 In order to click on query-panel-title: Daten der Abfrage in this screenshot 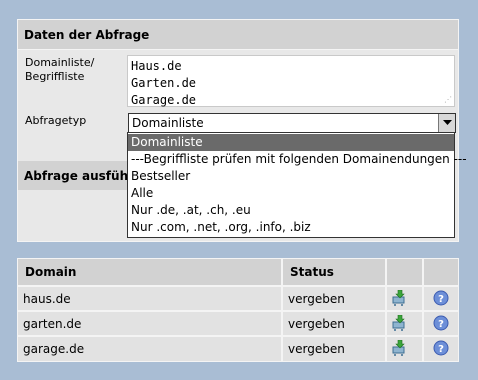, I will do `click(87, 35)`.